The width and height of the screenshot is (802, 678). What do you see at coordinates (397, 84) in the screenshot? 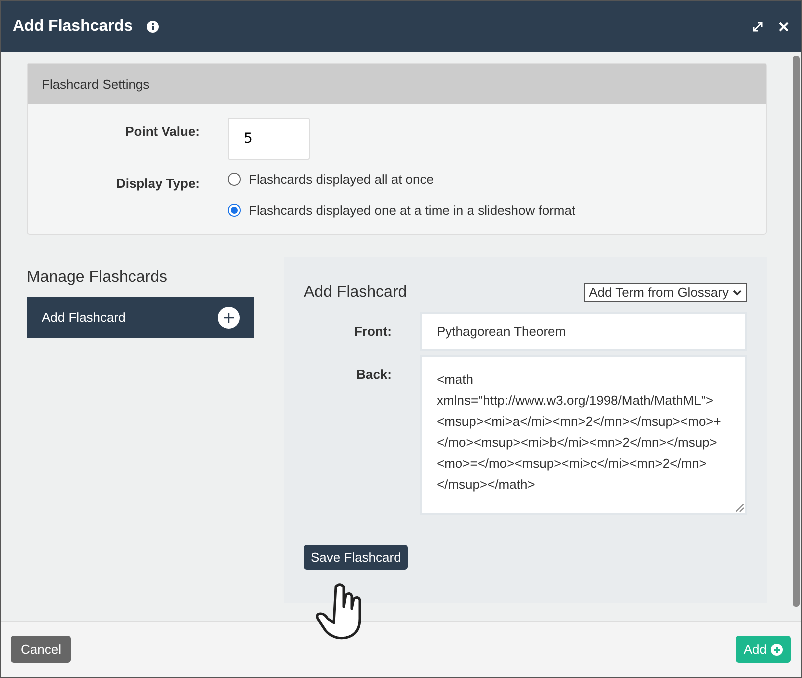
I see `card-header: Flashcard Settings` at bounding box center [397, 84].